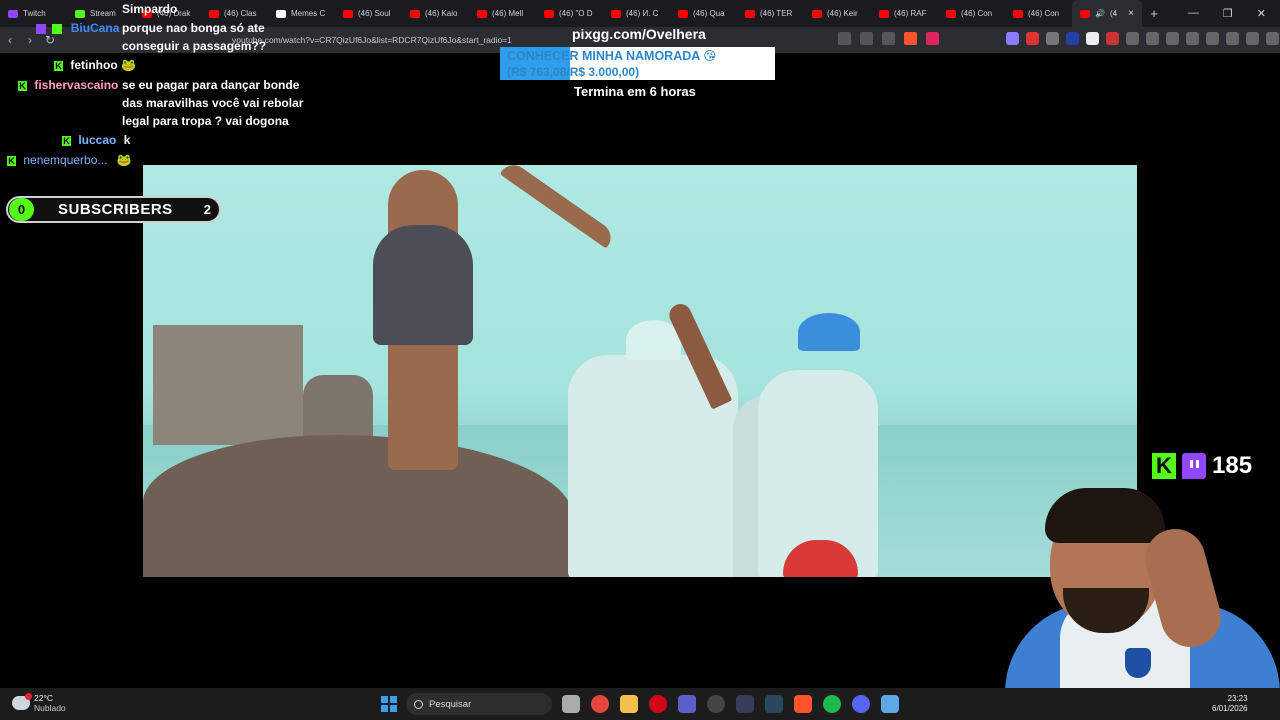  I want to click on tab: (46) TER, so click(770, 13).